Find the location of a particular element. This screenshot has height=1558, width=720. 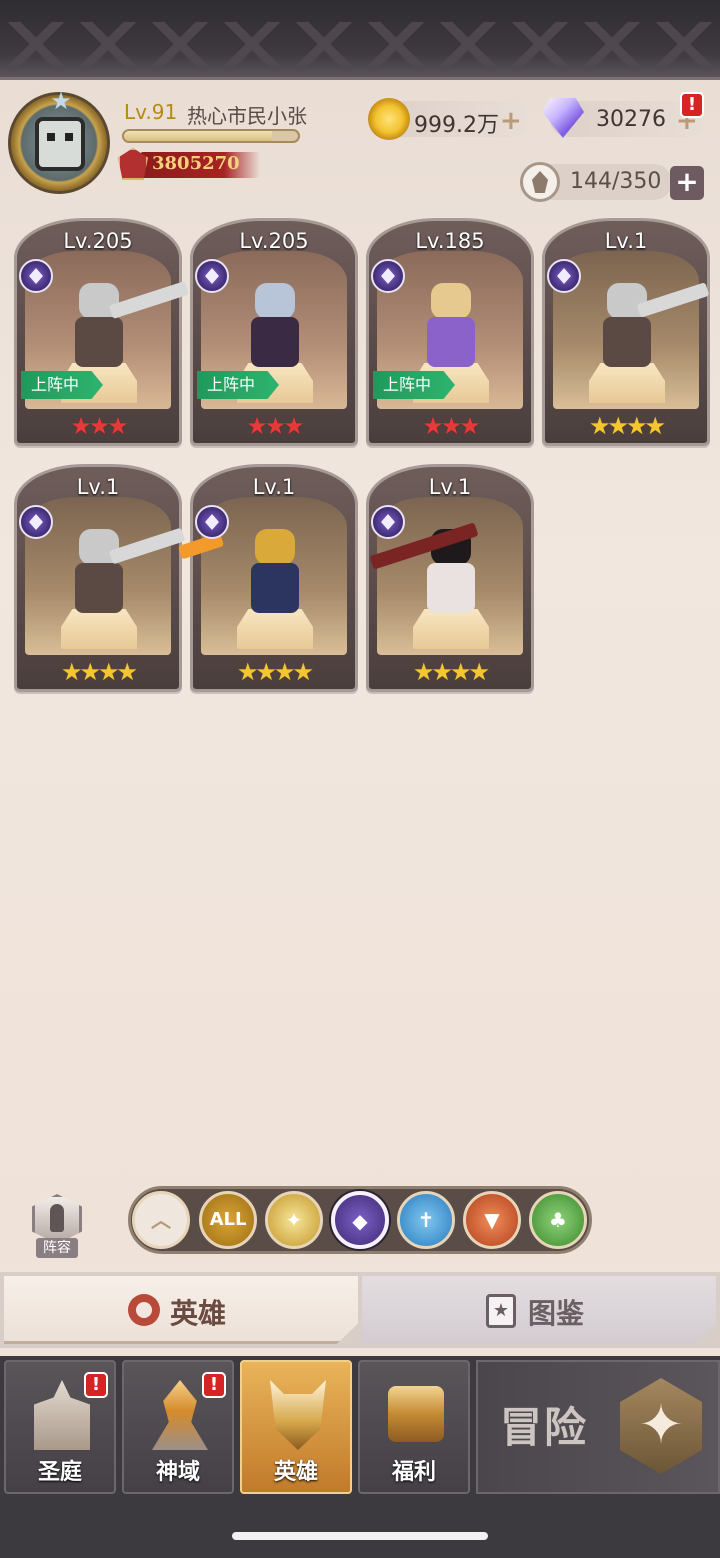

add-gold-button: + is located at coordinates (511, 121).